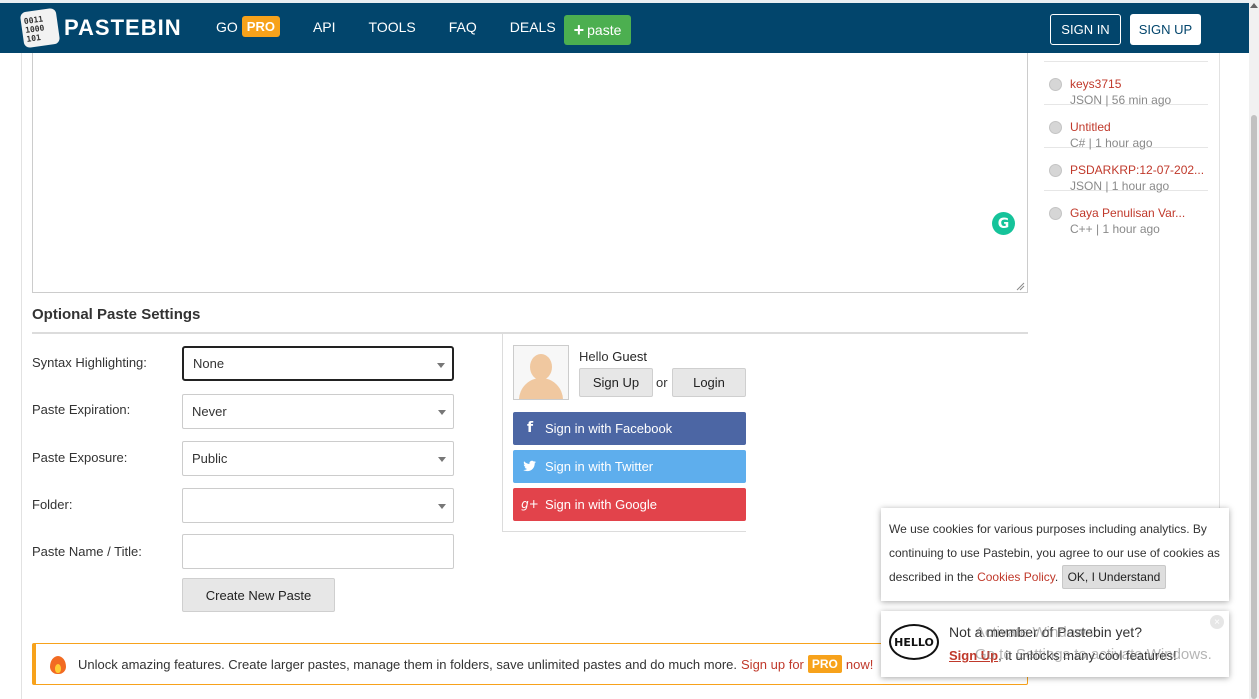 The image size is (1259, 699). What do you see at coordinates (1114, 577) in the screenshot?
I see `cookie-ok-button: OK, I Understand` at bounding box center [1114, 577].